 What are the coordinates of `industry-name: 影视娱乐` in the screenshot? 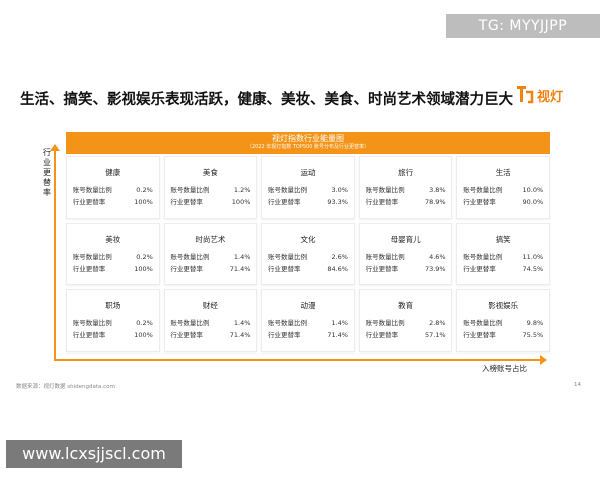 It's located at (503, 306).